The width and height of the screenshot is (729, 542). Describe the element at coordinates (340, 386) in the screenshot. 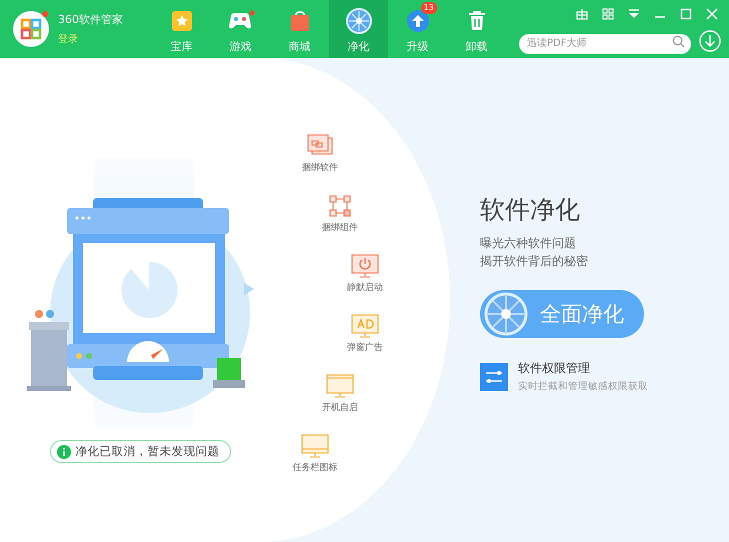

I see `monitor-icon` at that location.